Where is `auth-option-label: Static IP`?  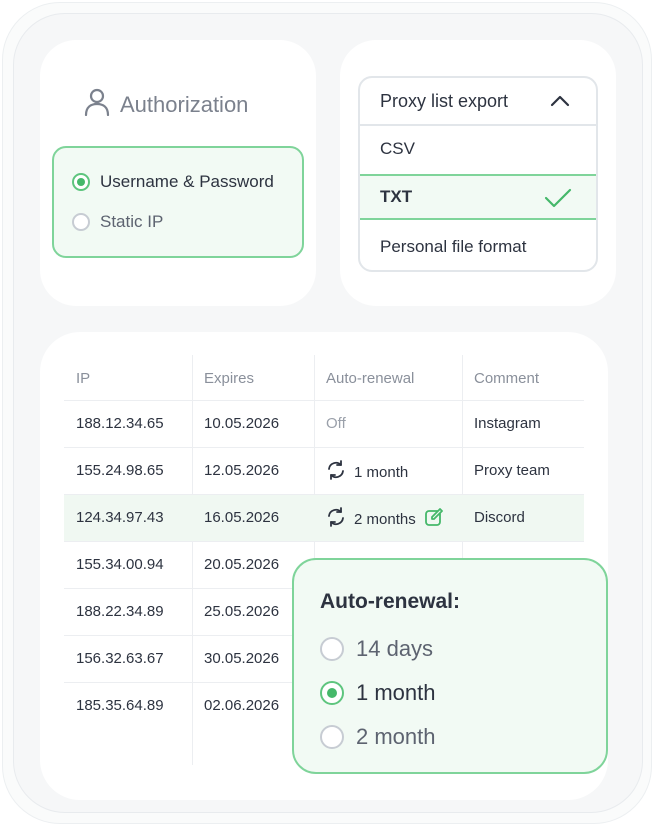 auth-option-label: Static IP is located at coordinates (132, 221).